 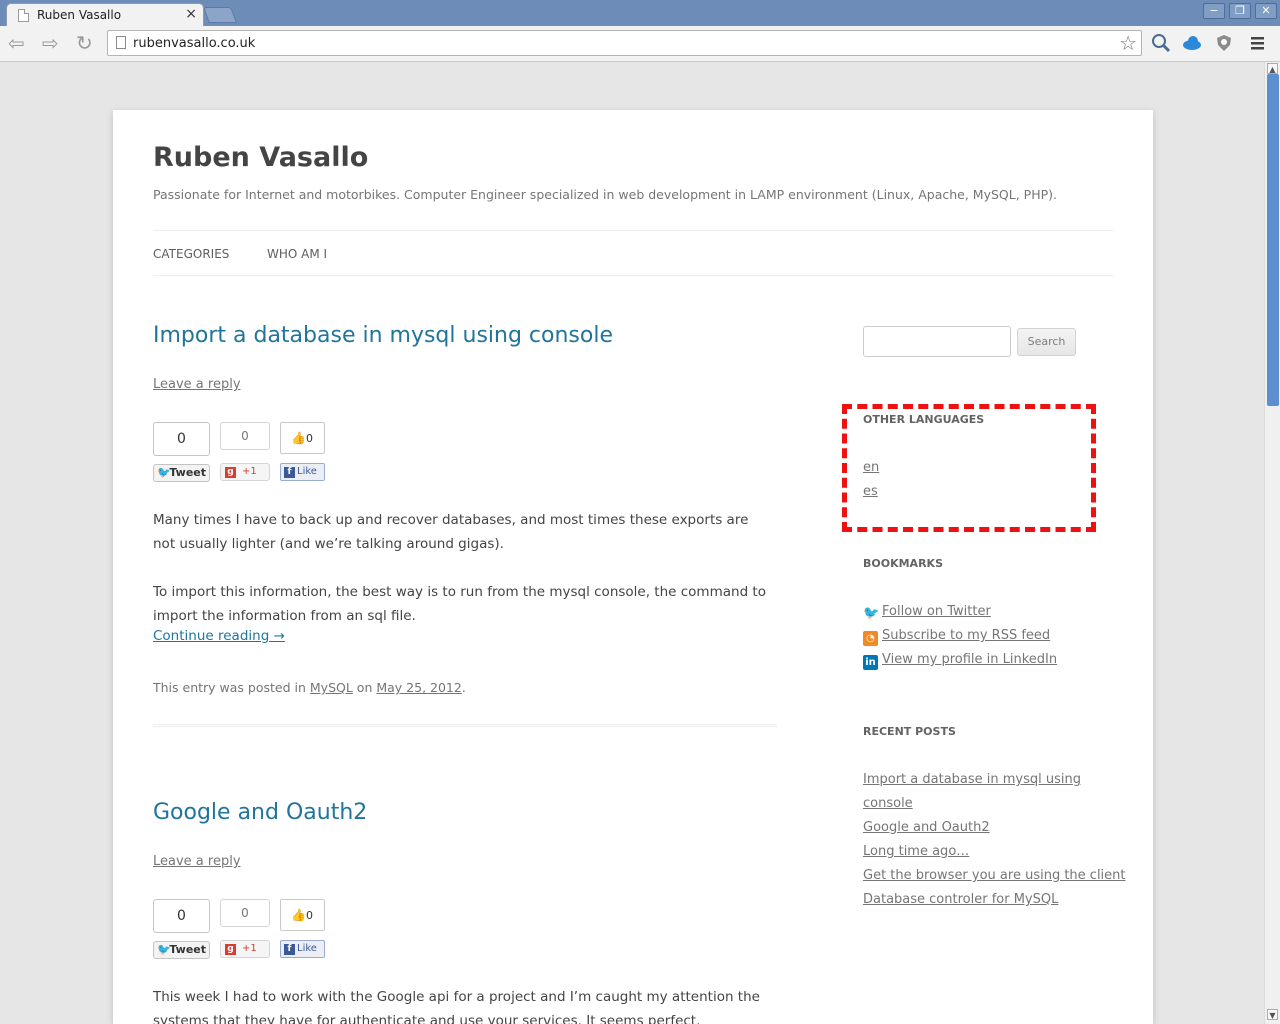 I want to click on search-input, so click(x=937, y=341).